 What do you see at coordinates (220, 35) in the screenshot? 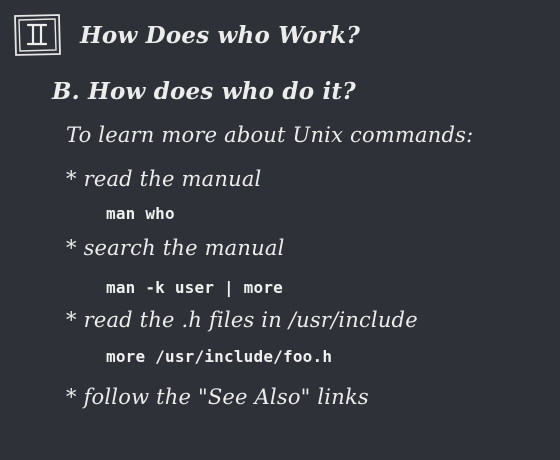
I see `slide-title: How Does who Work?` at bounding box center [220, 35].